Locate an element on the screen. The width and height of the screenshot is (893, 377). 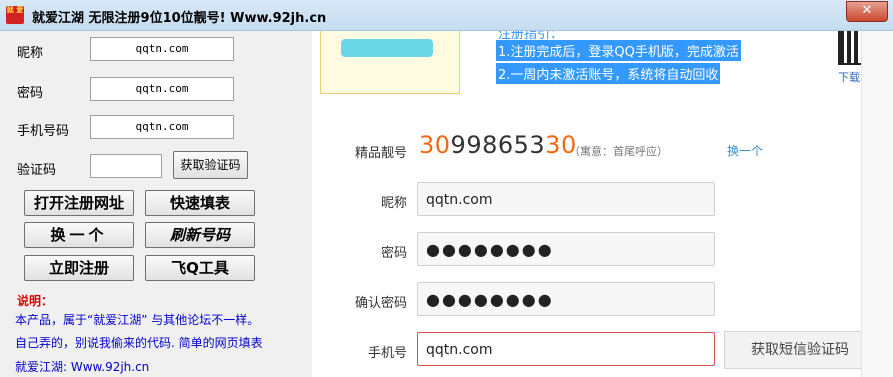
number-label: 精品靓号 is located at coordinates (380, 153).